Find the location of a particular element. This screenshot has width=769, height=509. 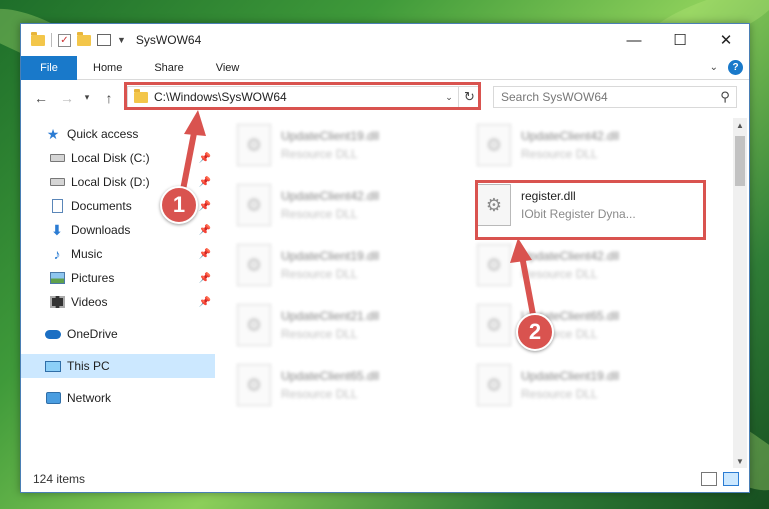

videos-icon is located at coordinates (57, 302).